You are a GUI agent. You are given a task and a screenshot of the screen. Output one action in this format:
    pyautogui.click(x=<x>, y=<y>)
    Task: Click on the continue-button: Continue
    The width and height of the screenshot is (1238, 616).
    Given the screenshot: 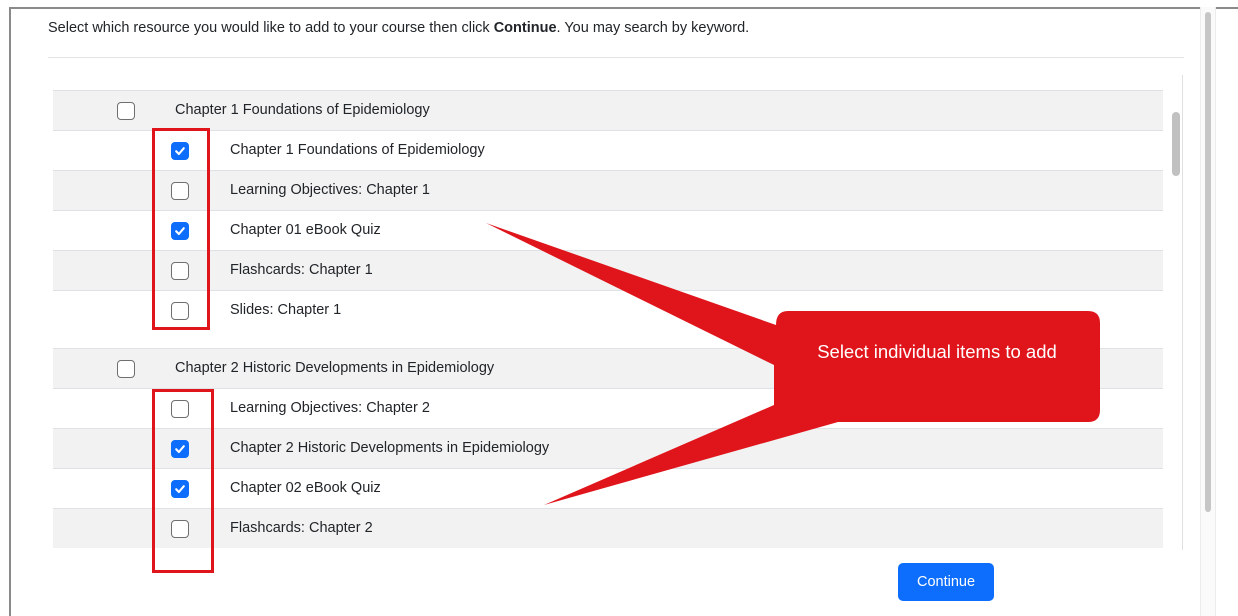 What is the action you would take?
    pyautogui.click(x=946, y=582)
    